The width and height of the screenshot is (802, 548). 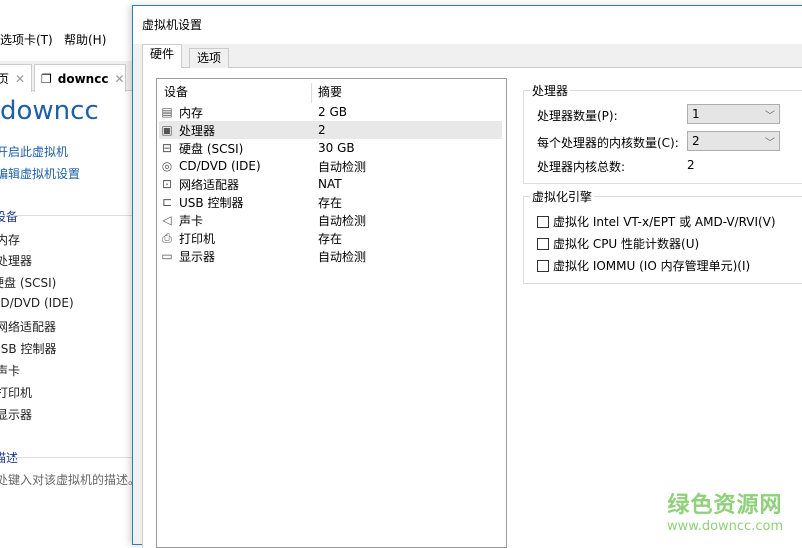 I want to click on hard-disk-icon: ⊟, so click(x=167, y=148).